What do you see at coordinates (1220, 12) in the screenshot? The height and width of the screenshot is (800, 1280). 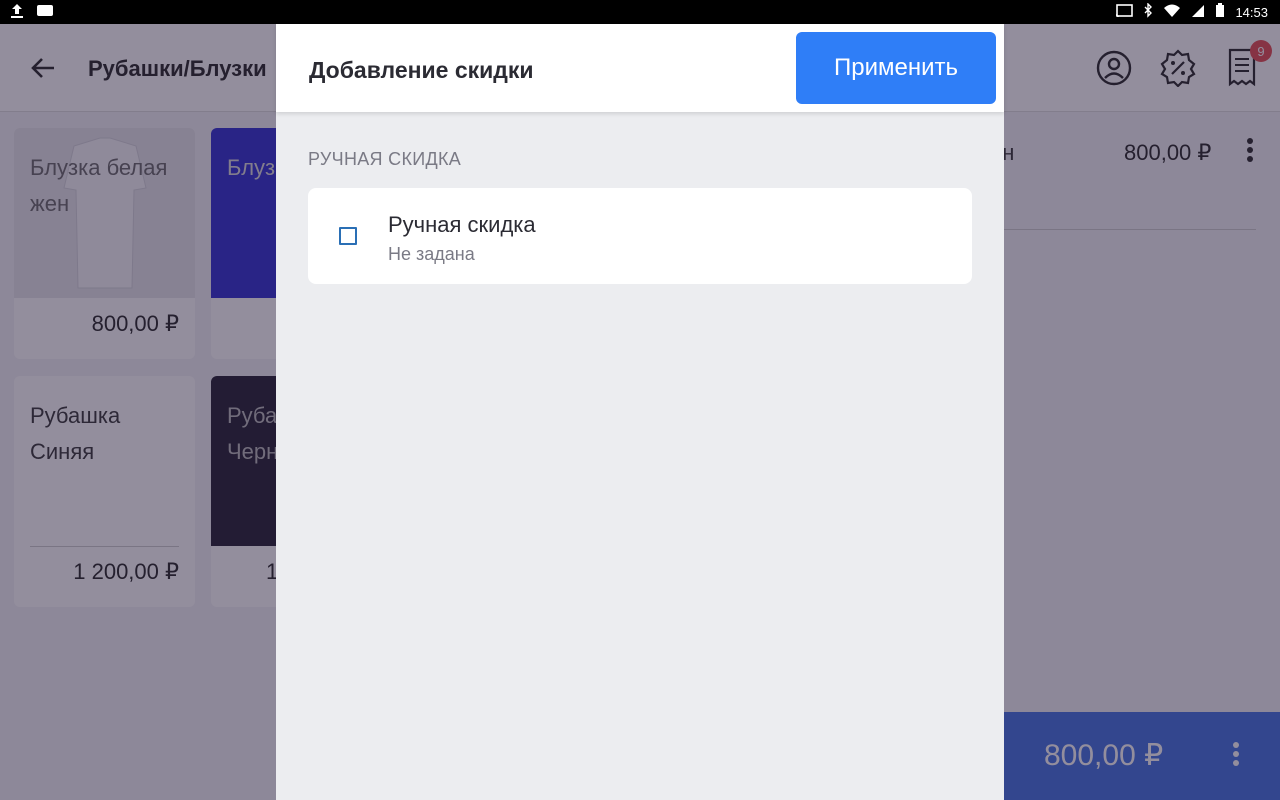 I see `battery-icon` at bounding box center [1220, 12].